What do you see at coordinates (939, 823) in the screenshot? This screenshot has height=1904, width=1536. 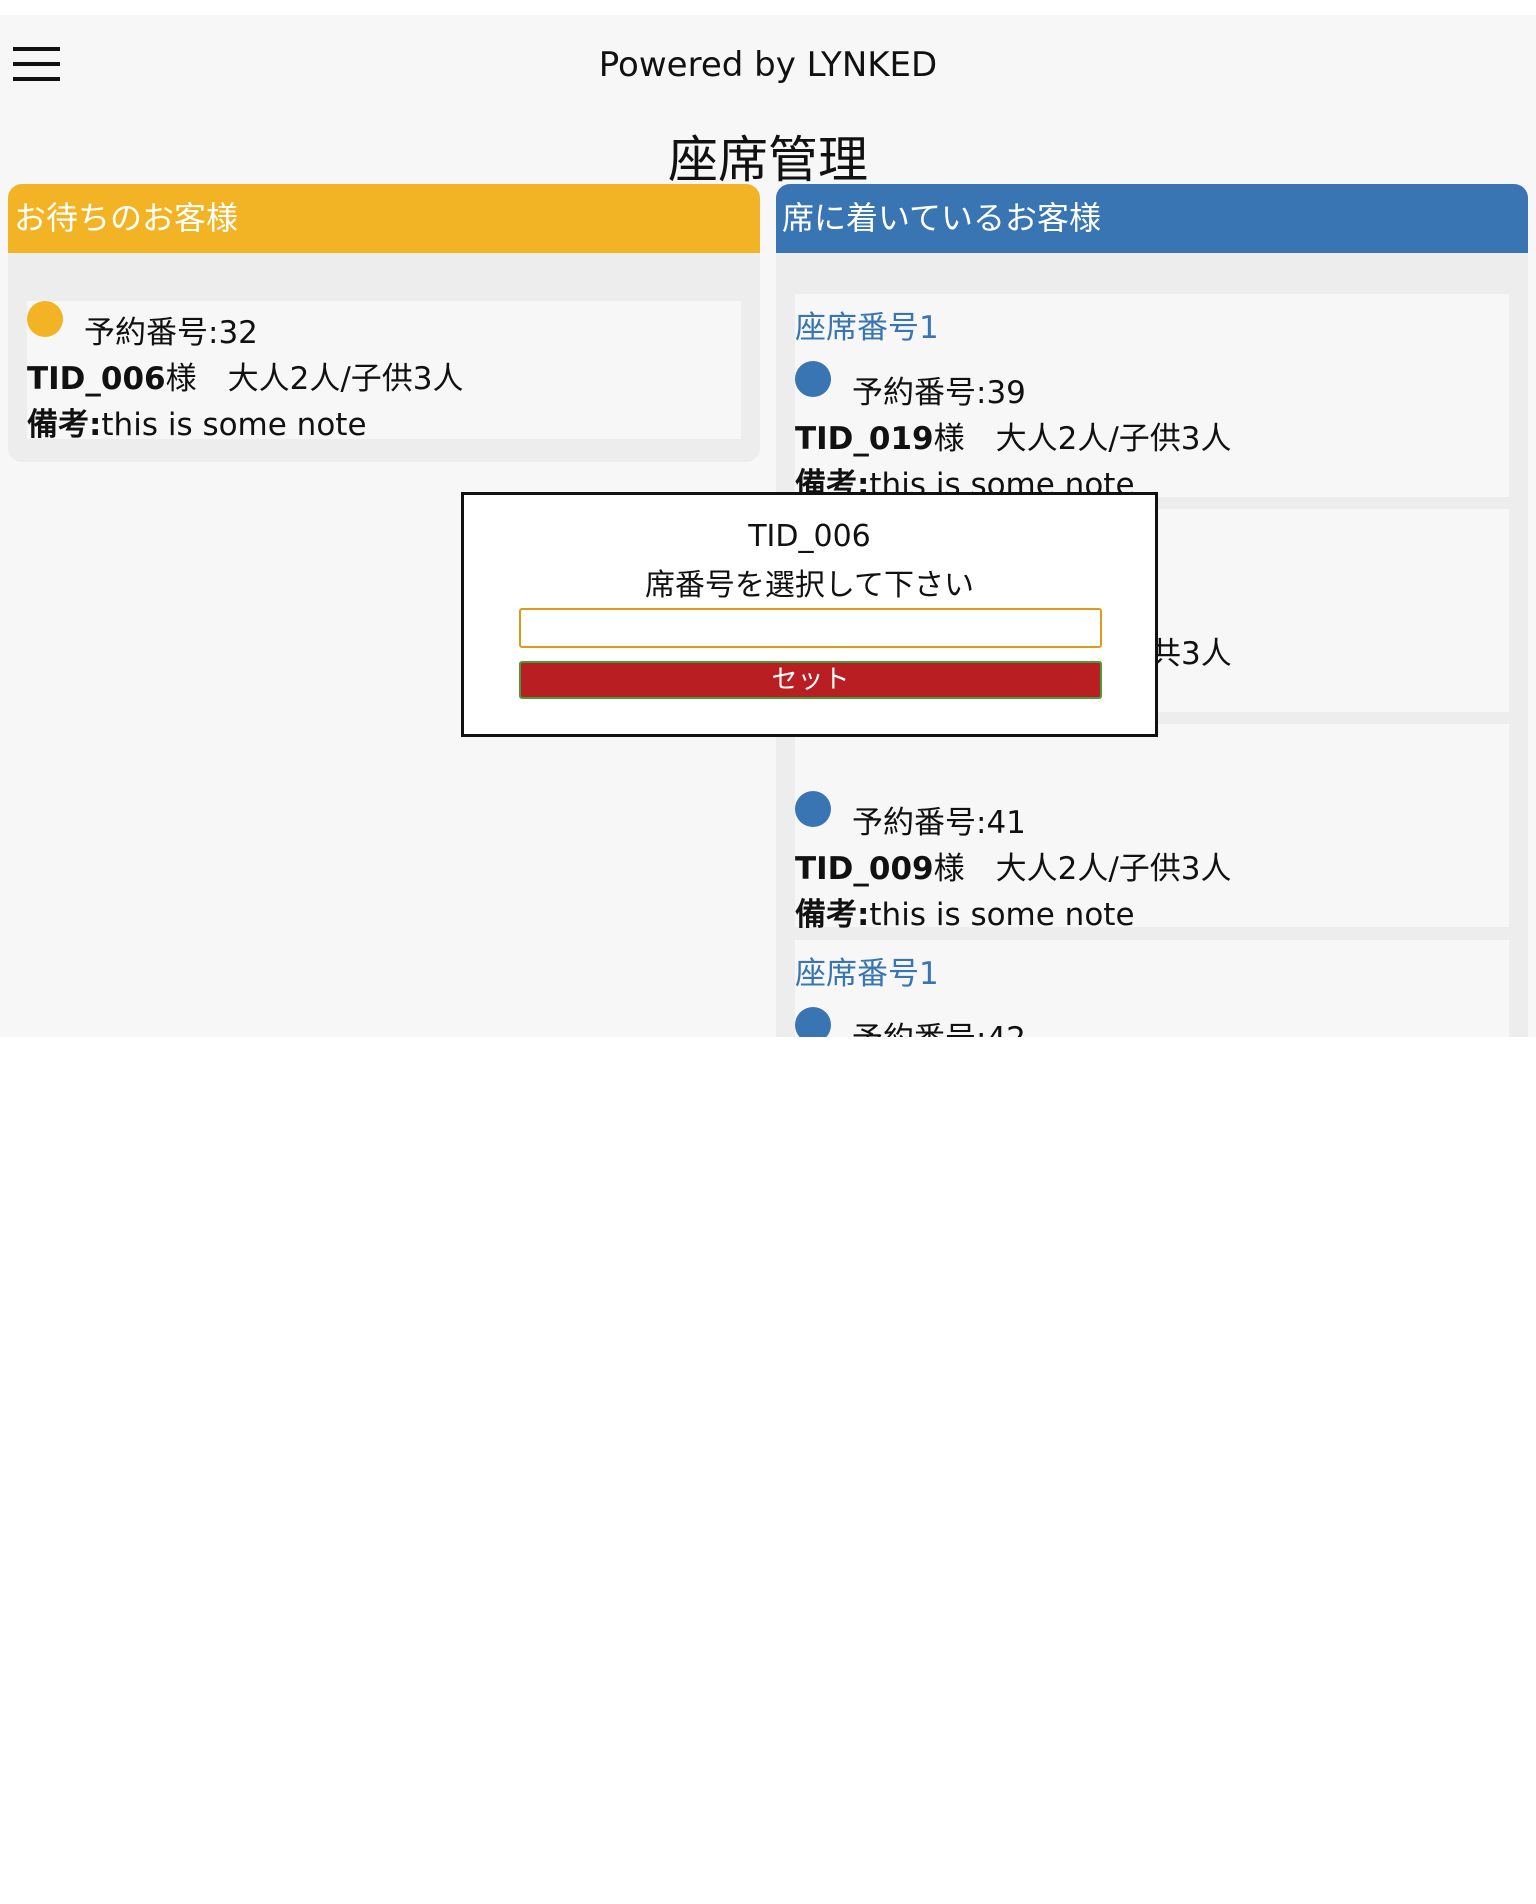 I see `reservation-number: 予約番号:41` at bounding box center [939, 823].